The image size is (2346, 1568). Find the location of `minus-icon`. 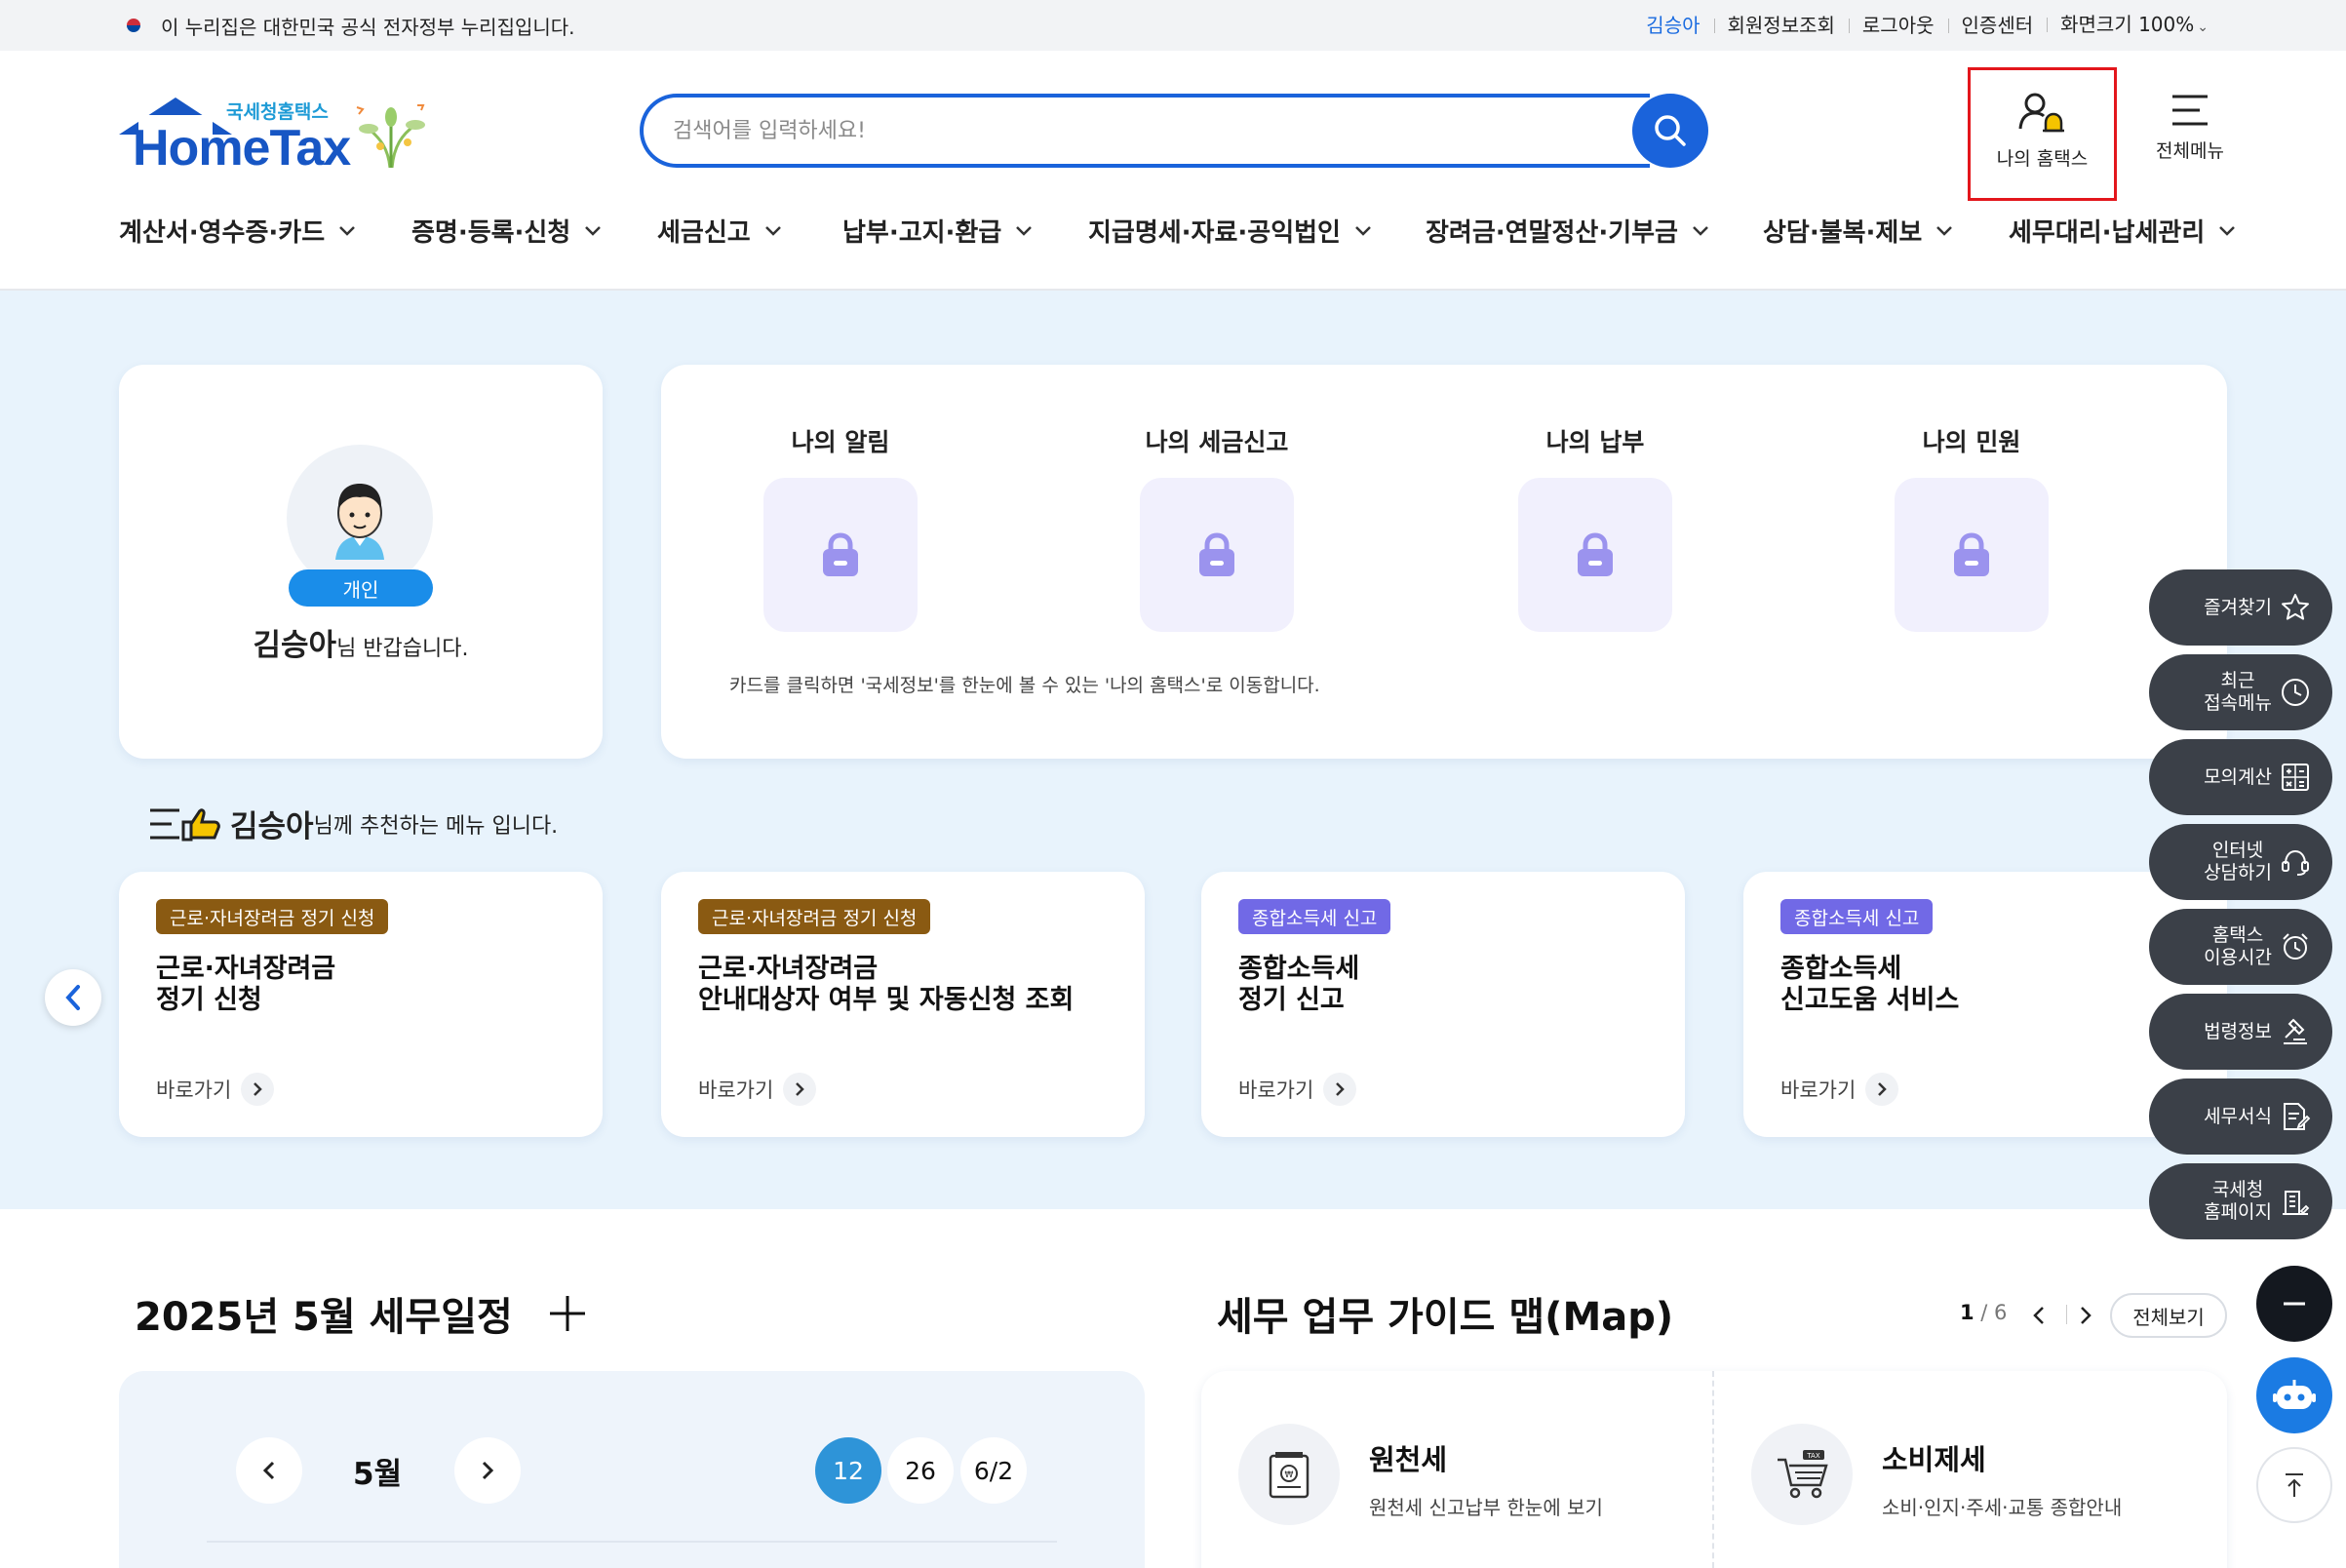

minus-icon is located at coordinates (2294, 1304).